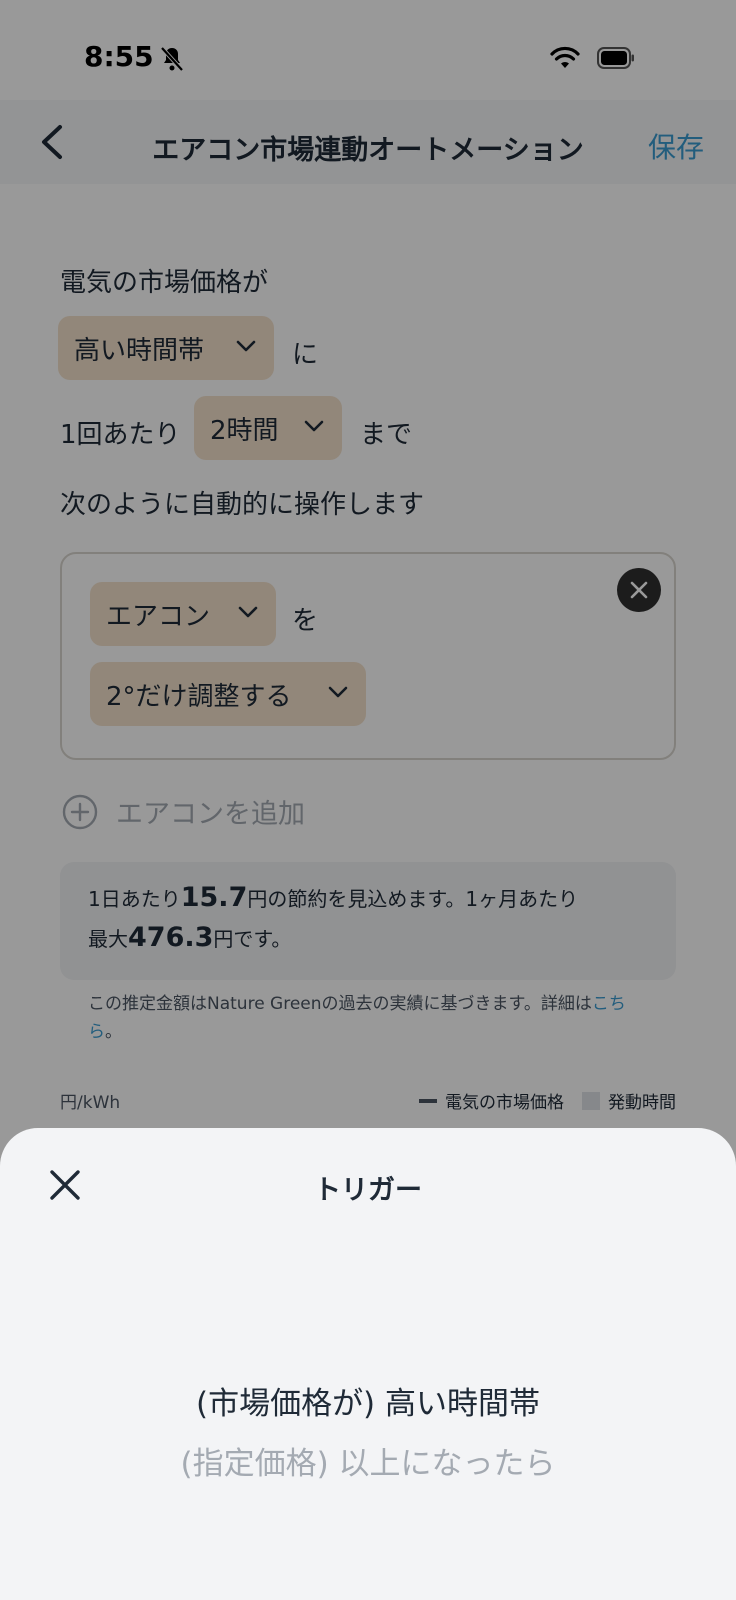 The height and width of the screenshot is (1600, 736). Describe the element at coordinates (368, 1400) in the screenshot. I see `picker-option-selected: (市場価格が) 高い時間帯` at that location.